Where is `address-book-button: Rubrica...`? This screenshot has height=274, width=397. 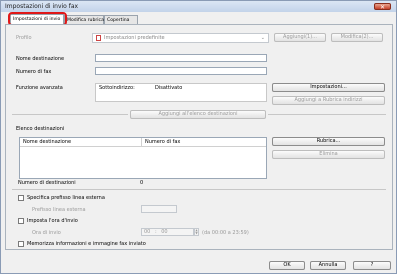 address-book-button: Rubrica... is located at coordinates (328, 141).